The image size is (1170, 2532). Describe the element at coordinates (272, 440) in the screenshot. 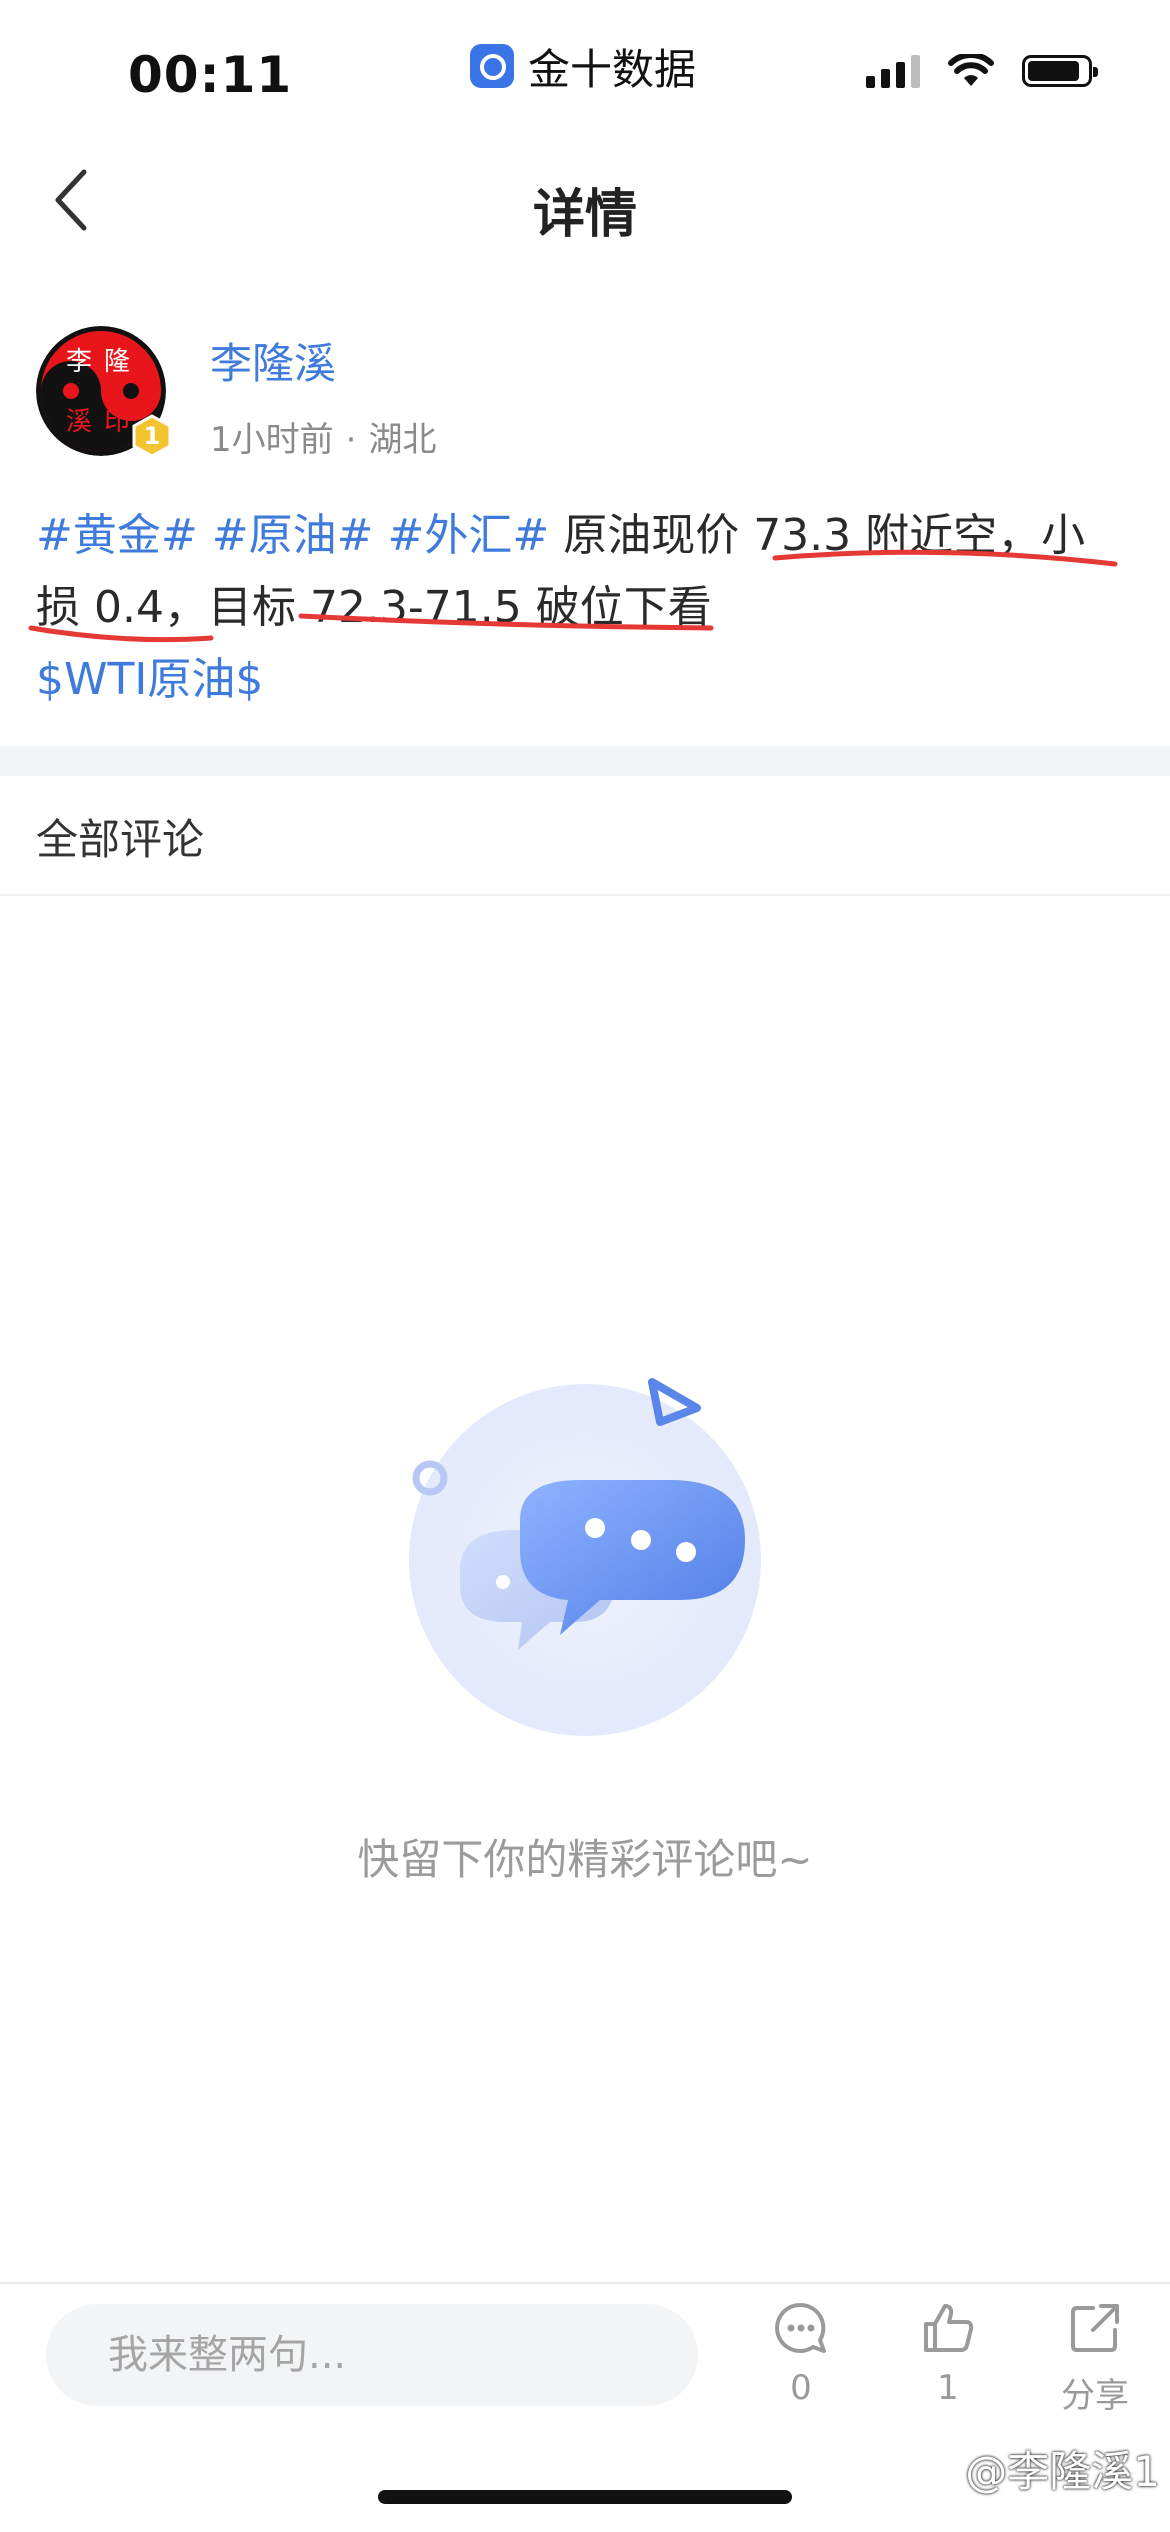

I see `post-time: 1小时前` at that location.